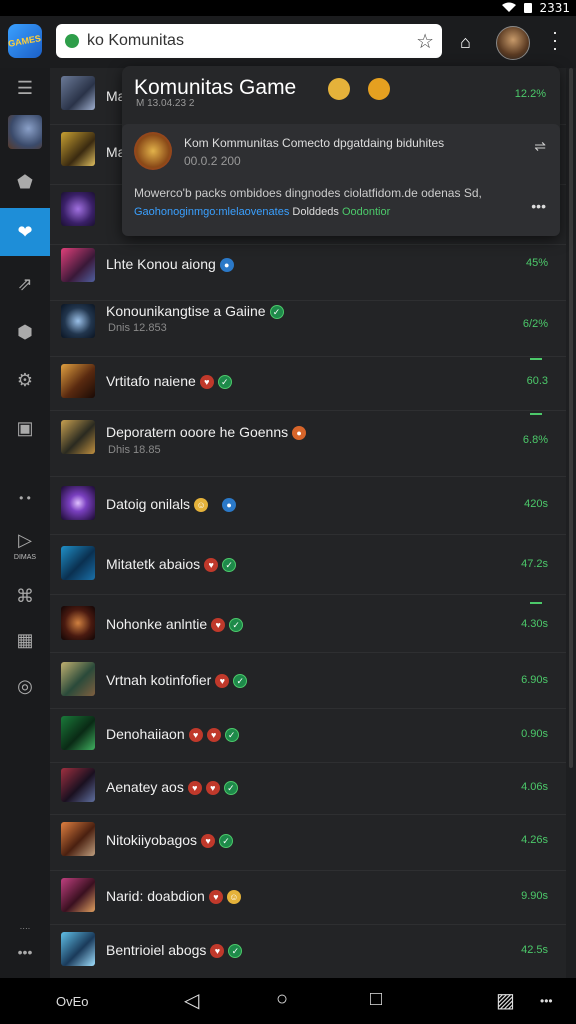  Describe the element at coordinates (376, 999) in the screenshot. I see `recents-icon: □` at that location.